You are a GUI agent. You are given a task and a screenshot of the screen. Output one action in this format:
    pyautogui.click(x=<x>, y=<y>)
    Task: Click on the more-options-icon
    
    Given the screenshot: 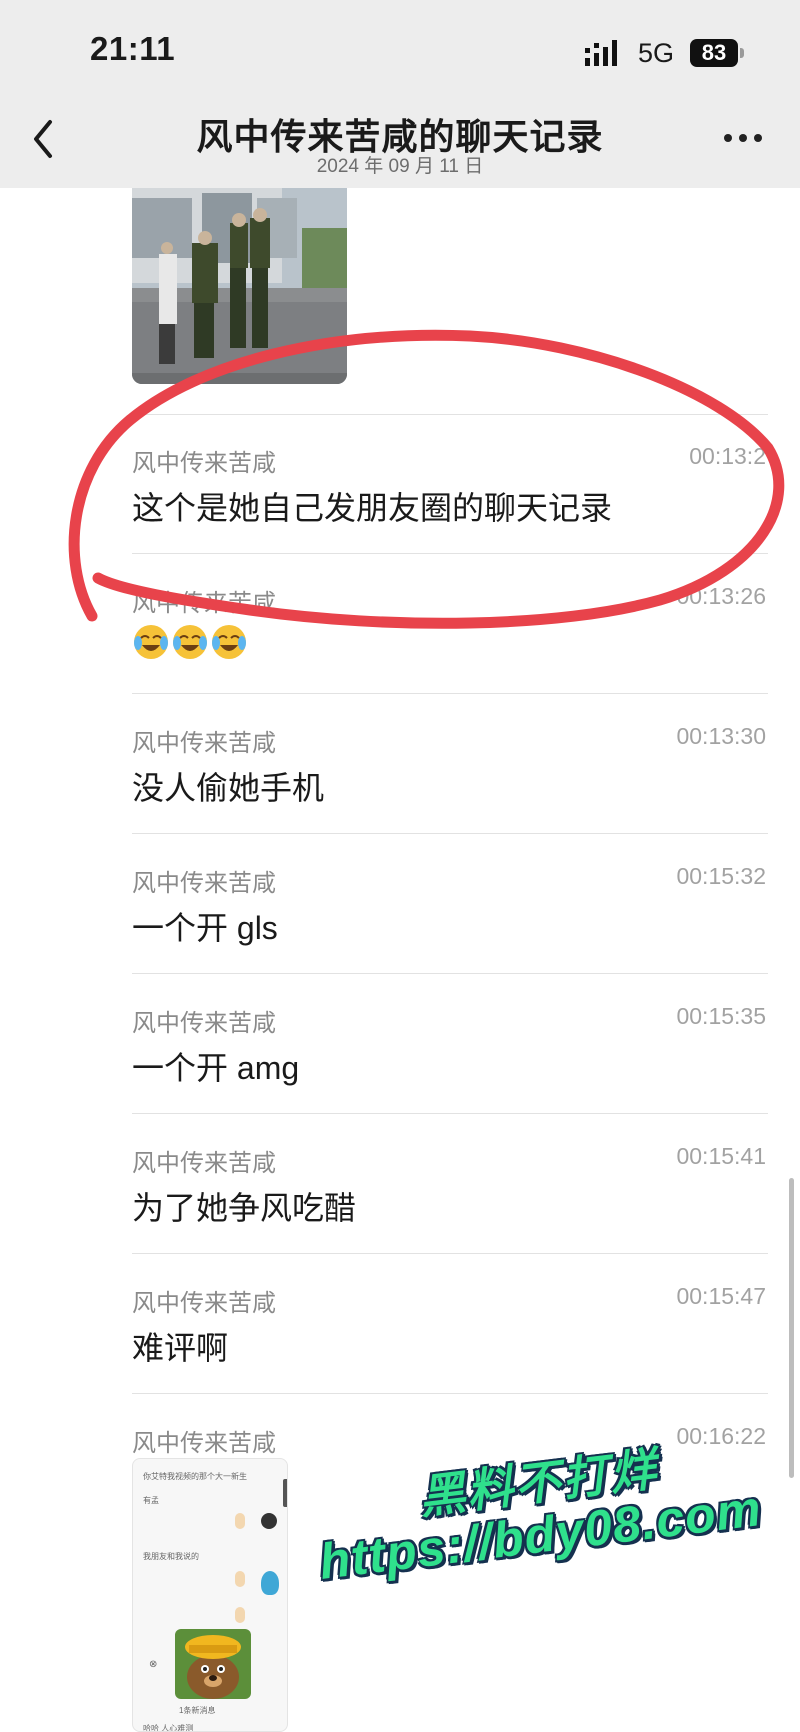 What is the action you would take?
    pyautogui.click(x=743, y=138)
    